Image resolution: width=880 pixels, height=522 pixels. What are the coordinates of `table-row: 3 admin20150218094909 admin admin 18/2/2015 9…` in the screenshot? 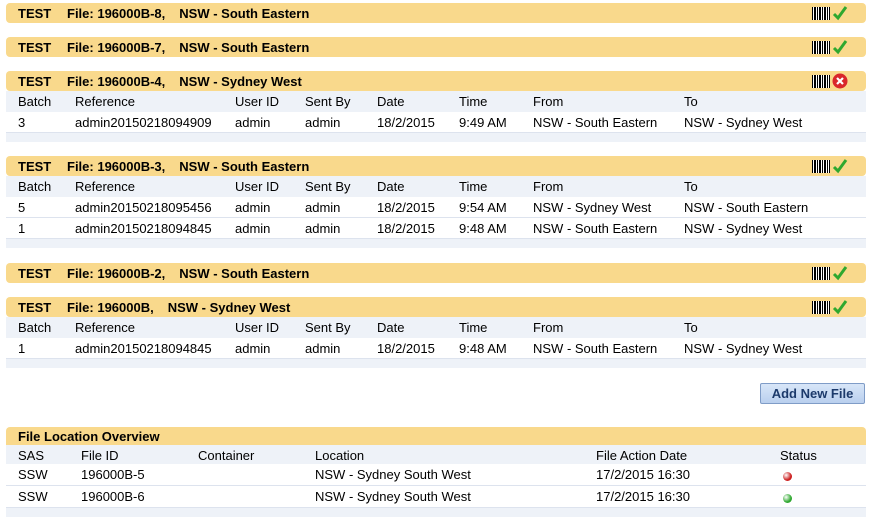 It's located at (436, 122).